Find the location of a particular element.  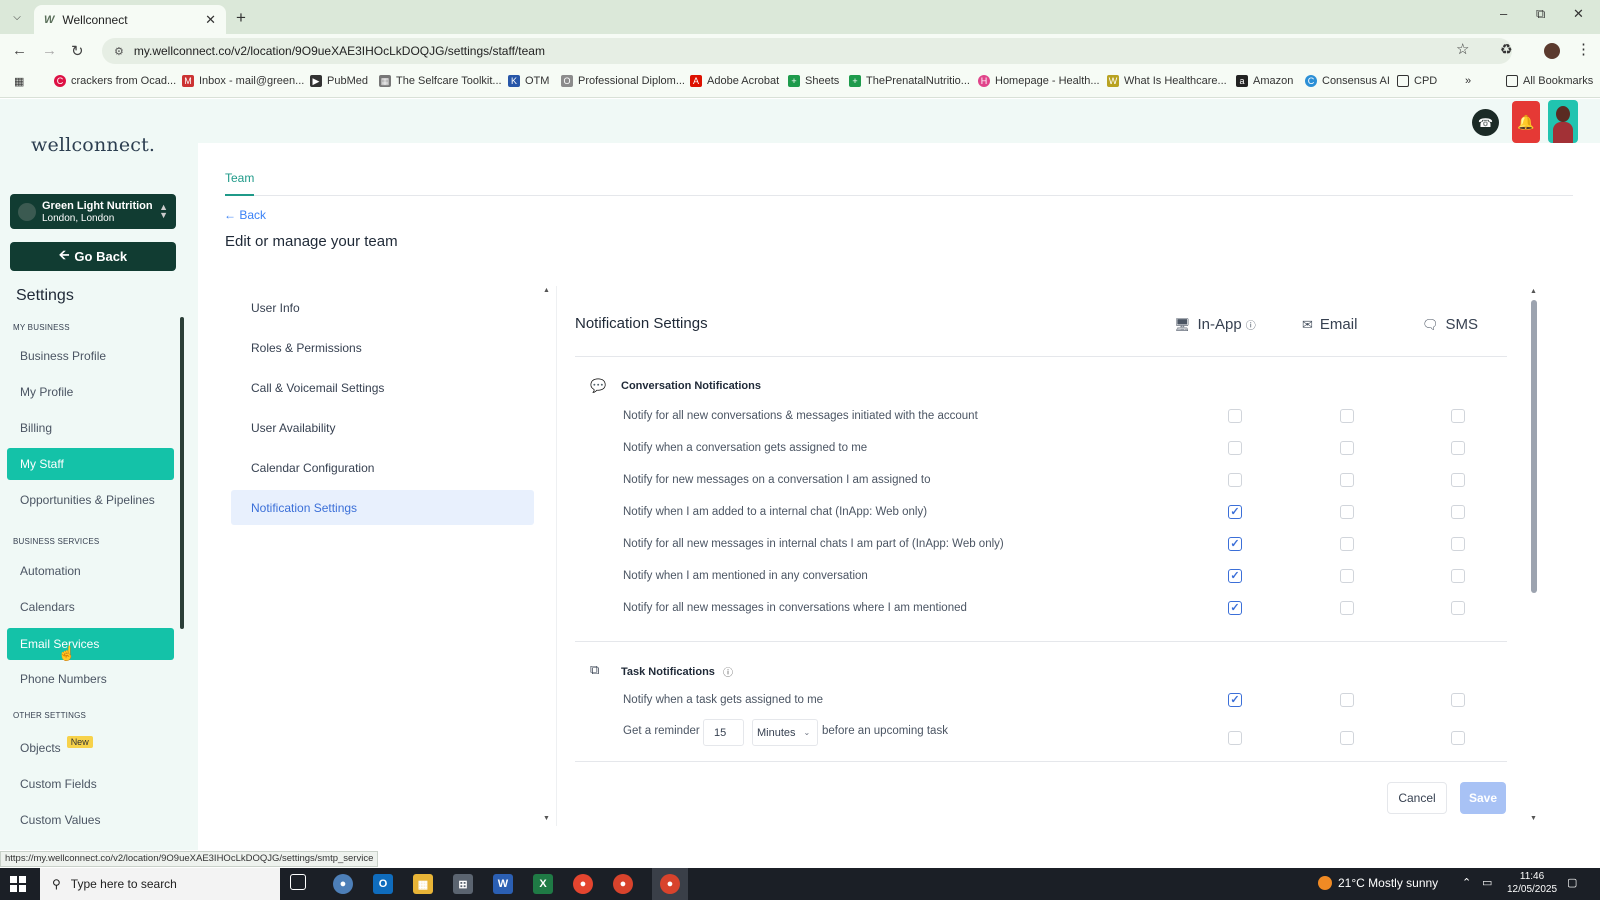

chrome-icon: ● is located at coordinates (583, 884).